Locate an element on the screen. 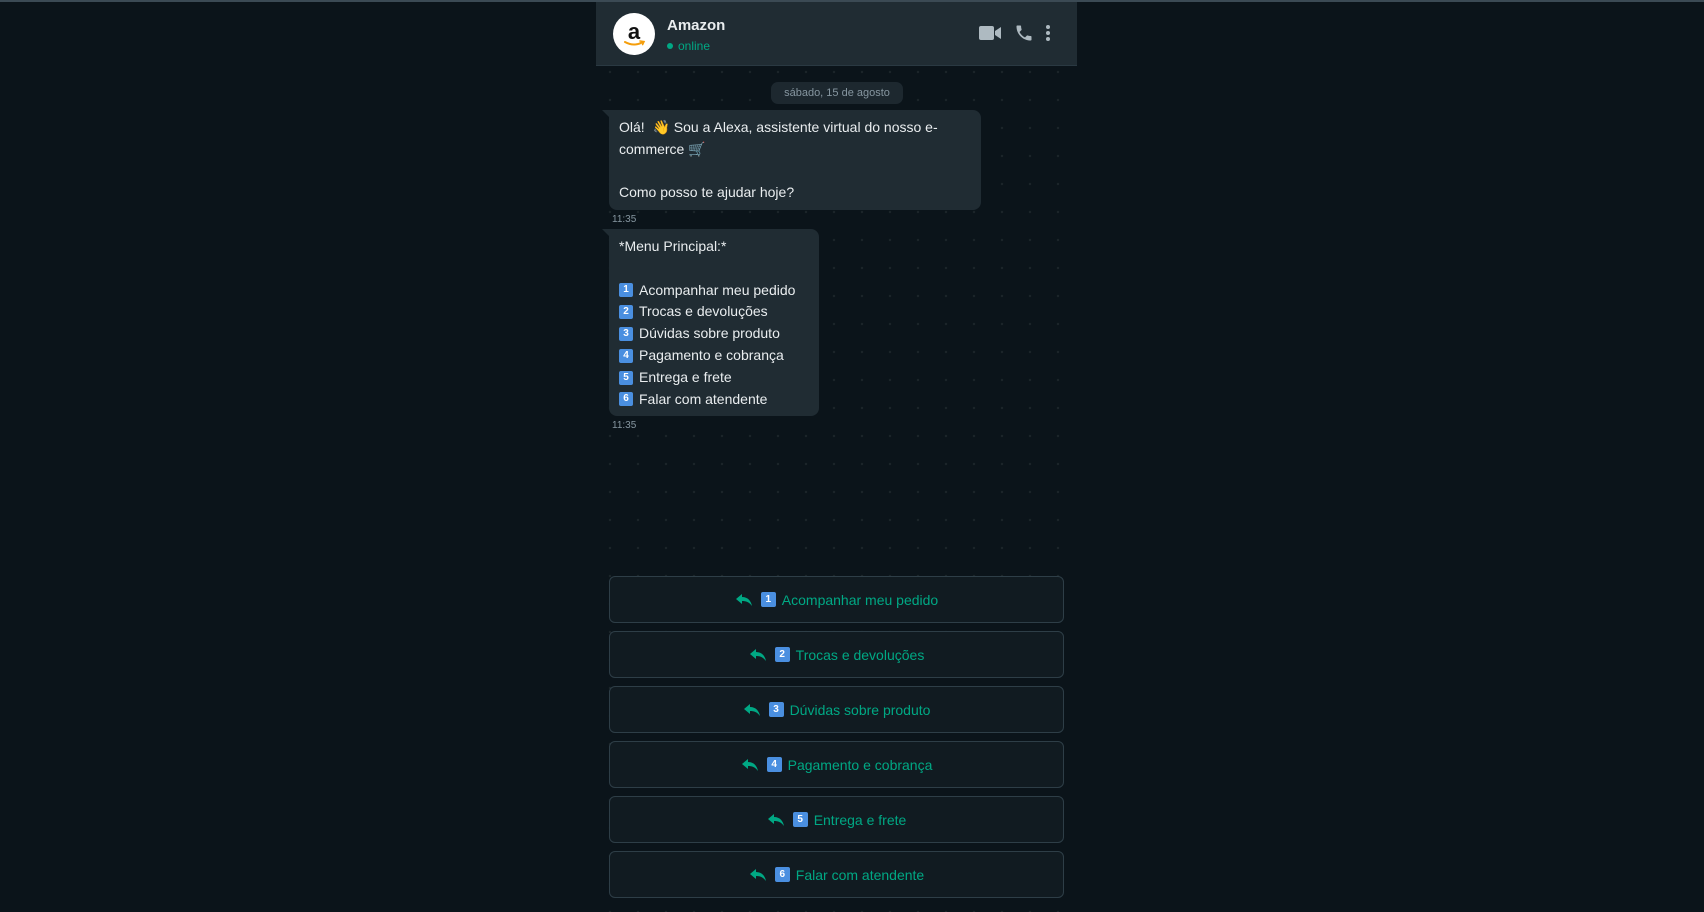 This screenshot has width=1704, height=912. quick-reply-button-1: 1 Acompanhar meu pedido is located at coordinates (836, 599).